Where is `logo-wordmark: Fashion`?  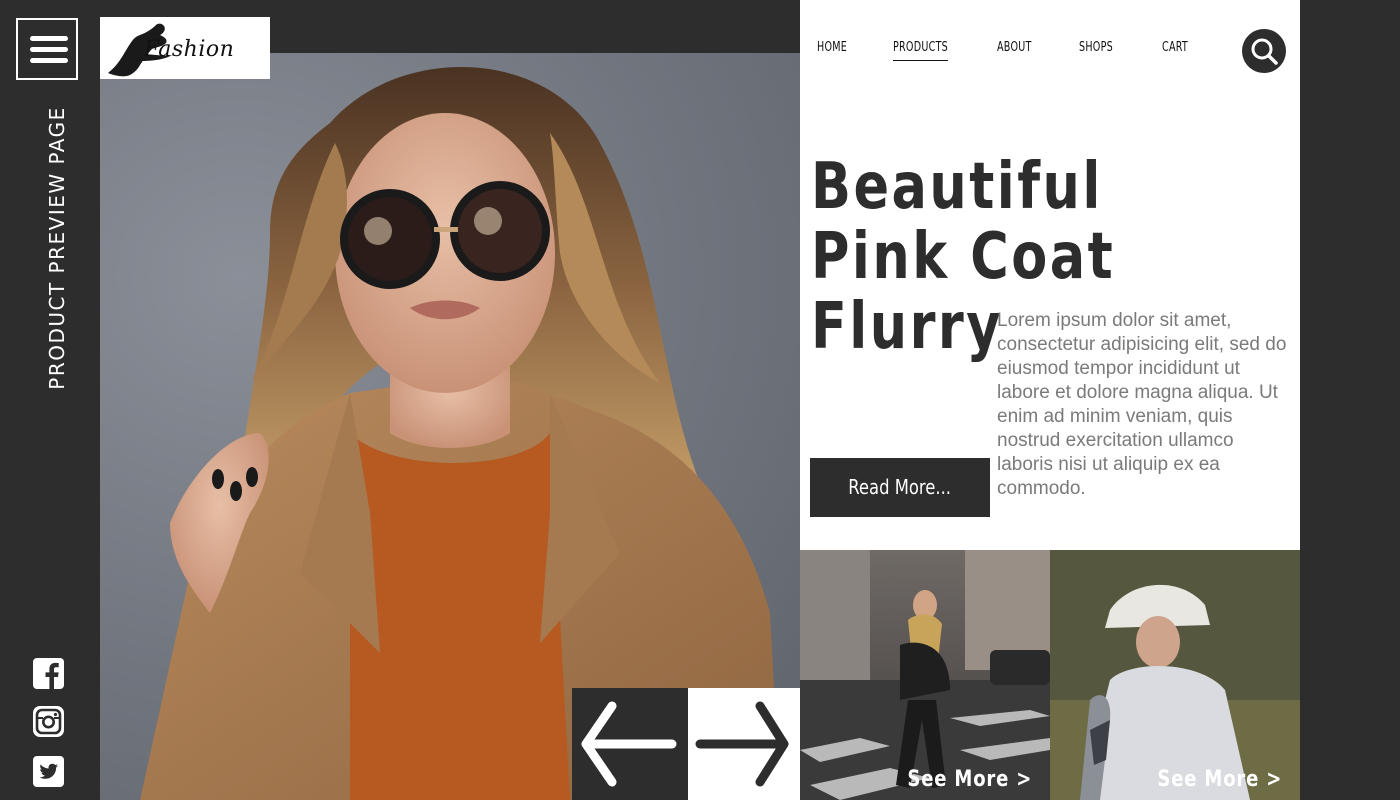
logo-wordmark: Fashion is located at coordinates (189, 49).